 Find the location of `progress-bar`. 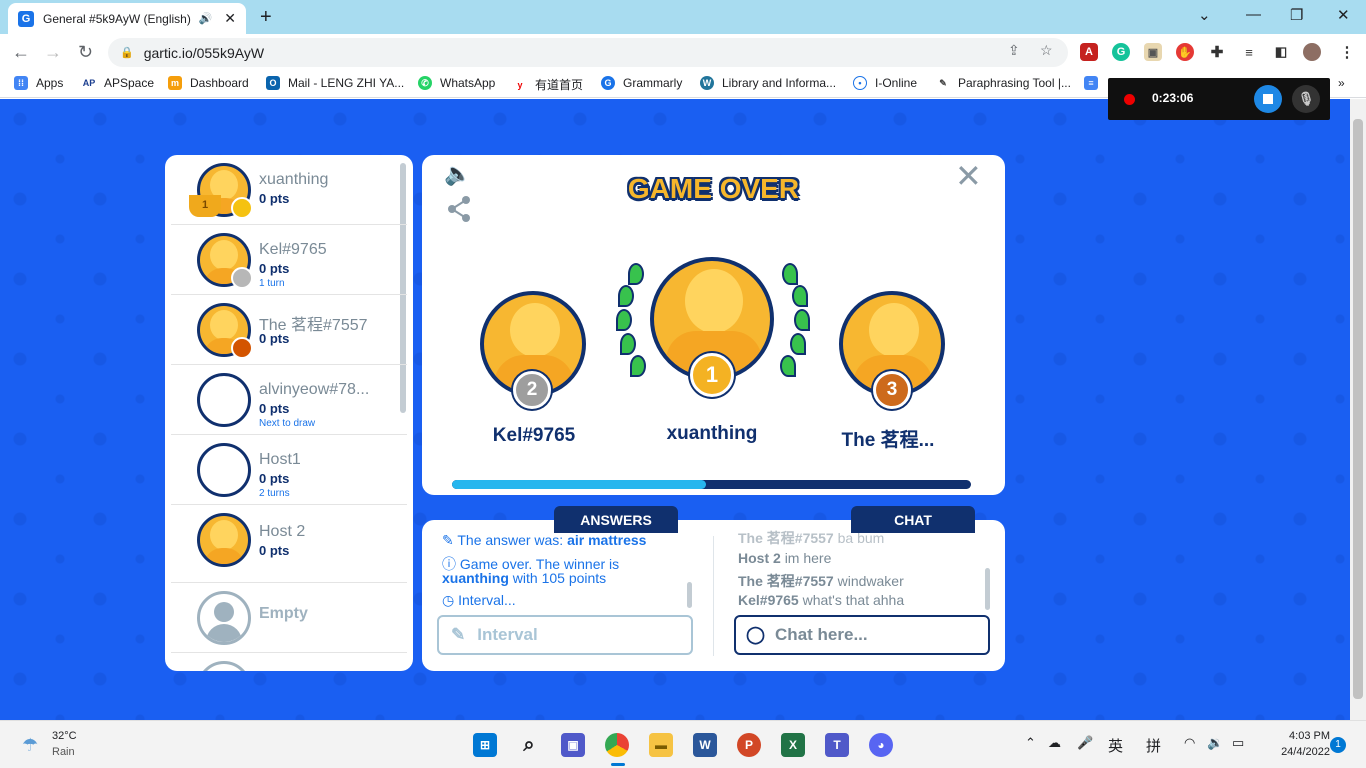

progress-bar is located at coordinates (711, 484).